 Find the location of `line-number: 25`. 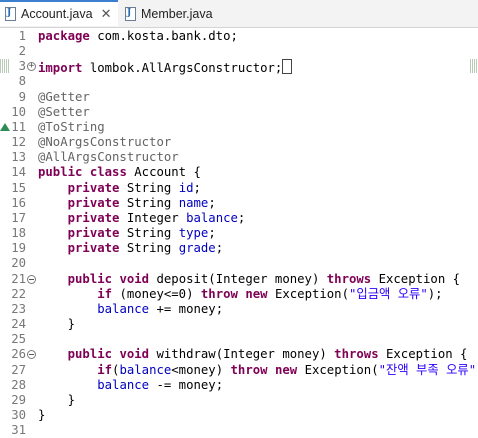

line-number: 25 is located at coordinates (18, 339).